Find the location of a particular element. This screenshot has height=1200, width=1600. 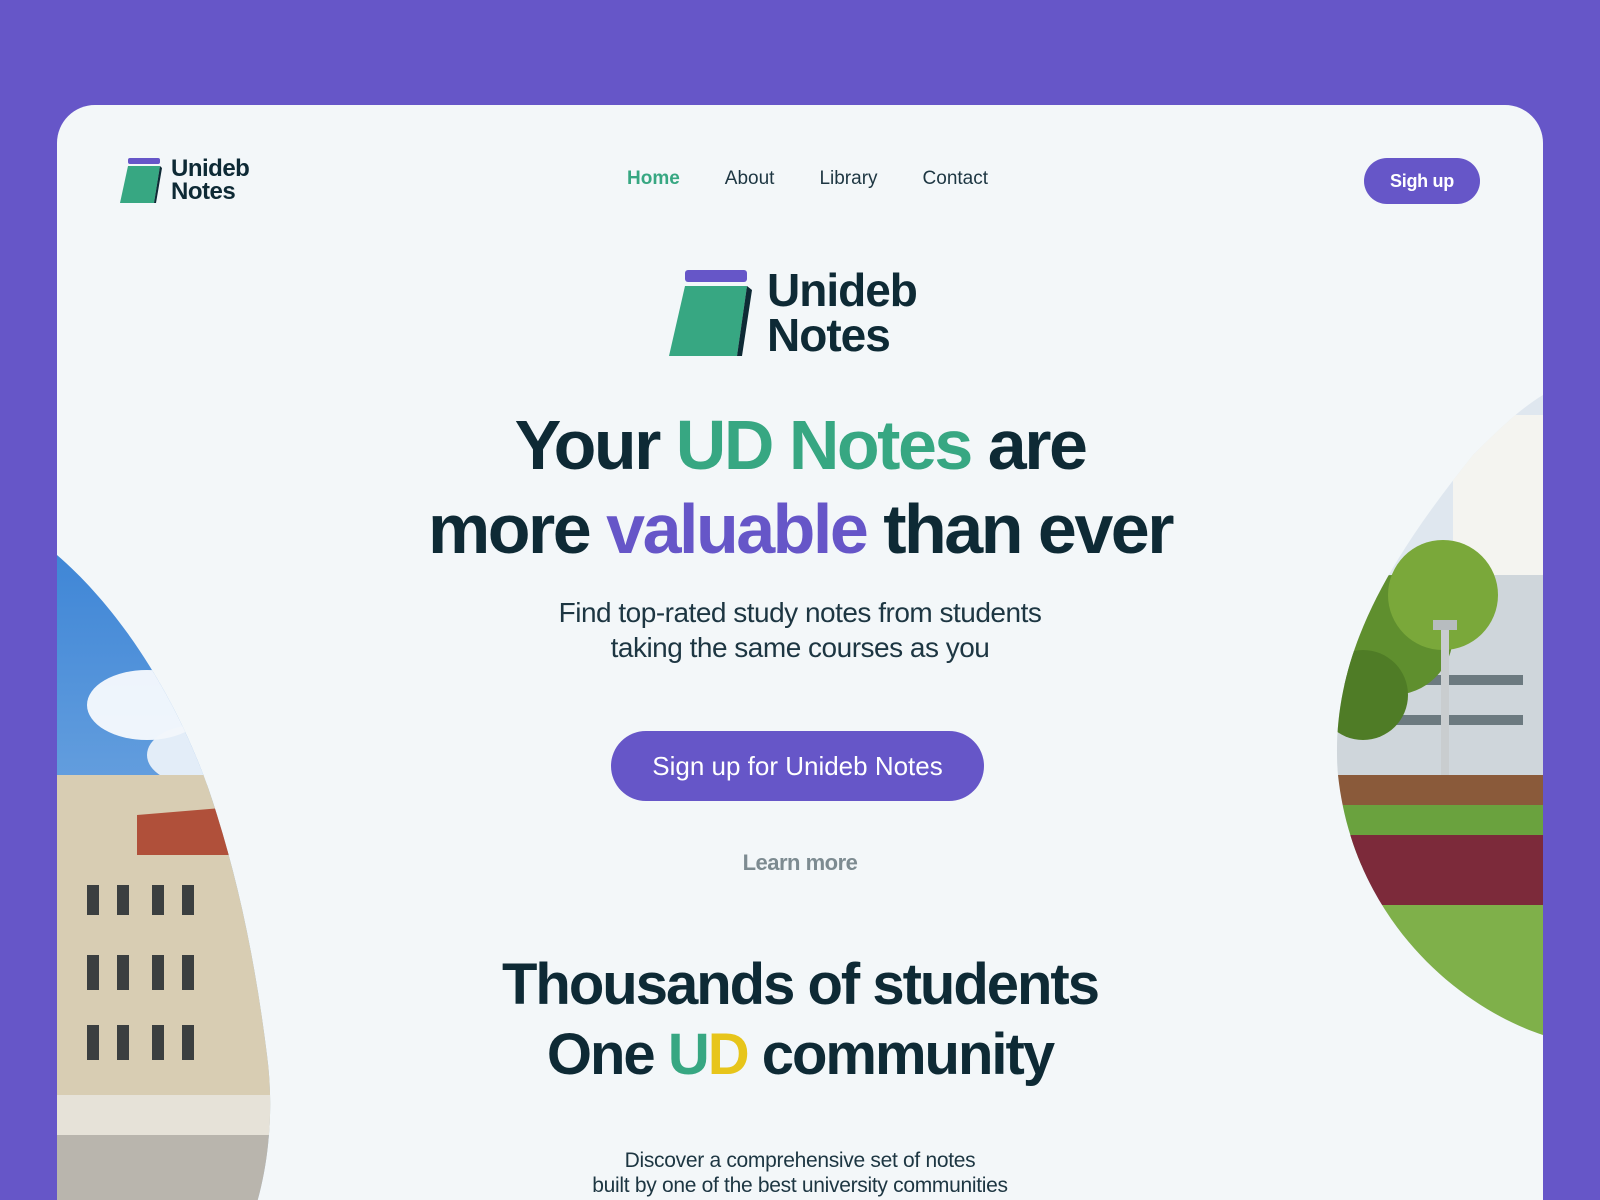

hero-logo-wordmark: Unideb Notes is located at coordinates (842, 312).